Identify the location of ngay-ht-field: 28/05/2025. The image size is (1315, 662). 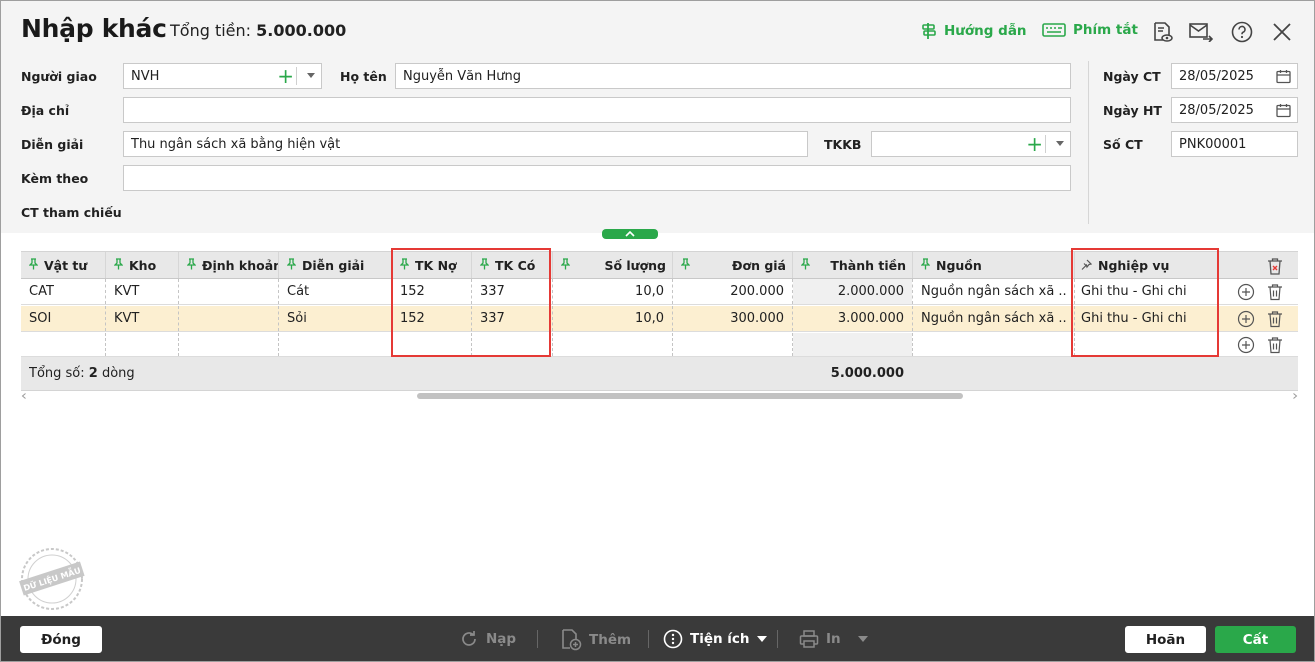
(1234, 110).